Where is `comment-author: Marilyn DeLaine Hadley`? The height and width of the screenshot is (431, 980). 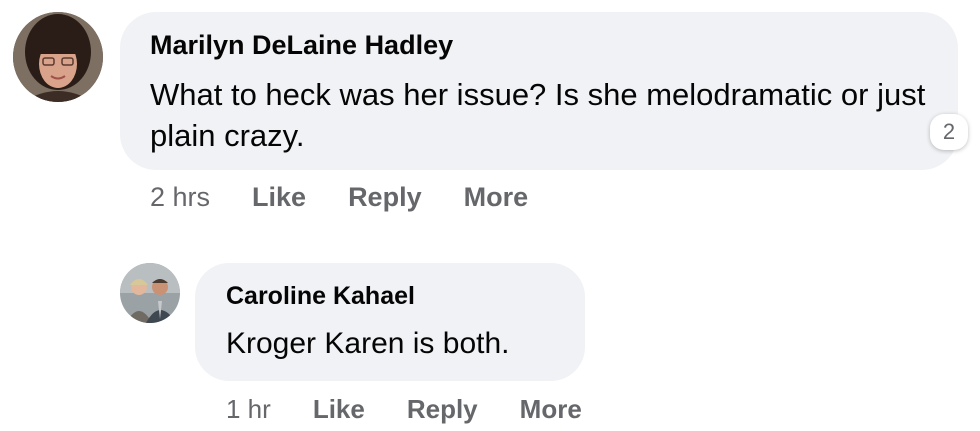
comment-author: Marilyn DeLaine Hadley is located at coordinates (301, 45).